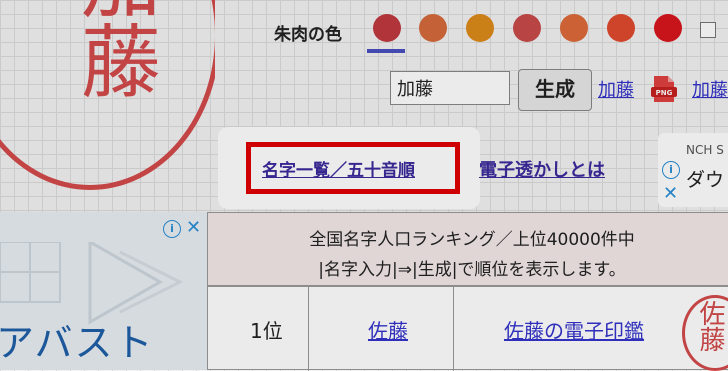  Describe the element at coordinates (472, 270) in the screenshot. I see `ranking-instructions: |名字入力|⇒|生成|で順位を表示します。` at that location.